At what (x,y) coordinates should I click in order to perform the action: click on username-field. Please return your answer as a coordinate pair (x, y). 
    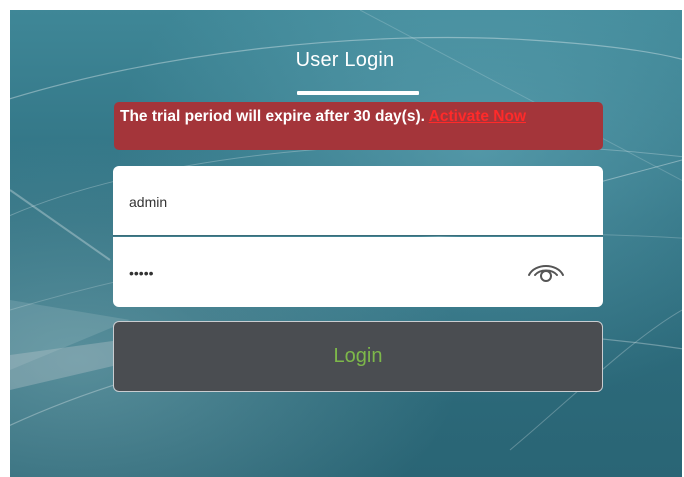
    Looking at the image, I should click on (358, 201).